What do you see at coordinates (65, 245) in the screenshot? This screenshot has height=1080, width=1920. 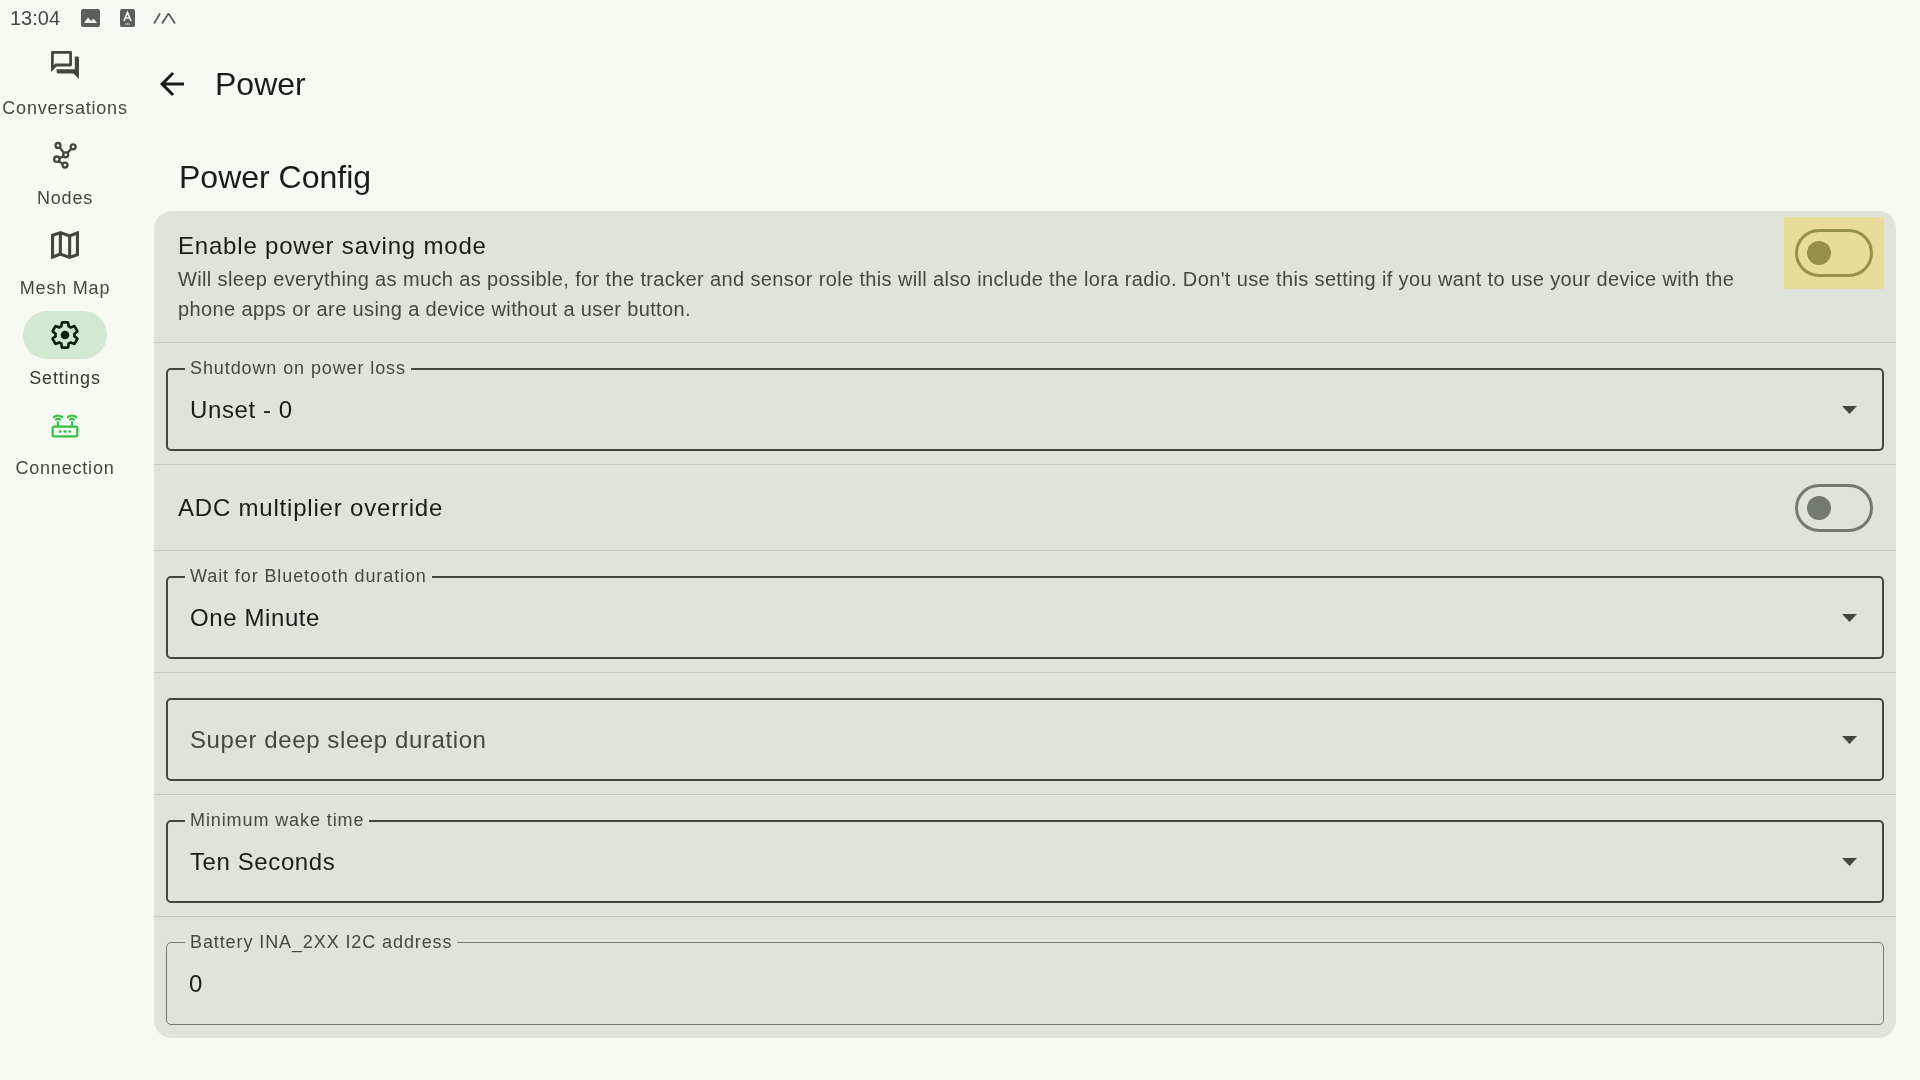 I see `folded-map-icon` at bounding box center [65, 245].